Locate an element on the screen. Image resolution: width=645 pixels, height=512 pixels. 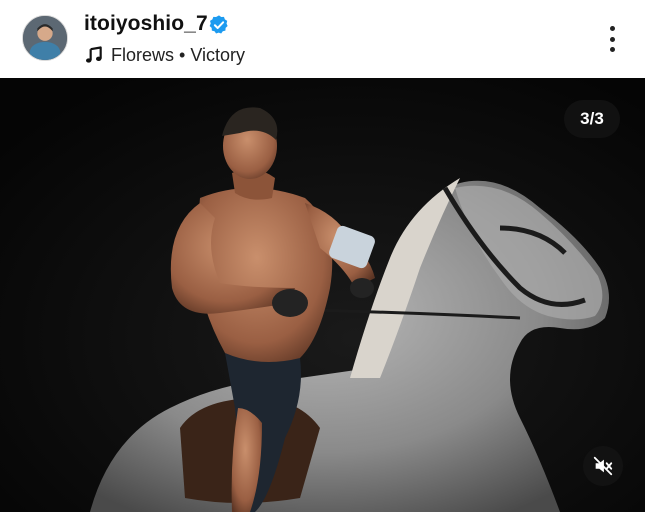
song-label: Florews • Victory is located at coordinates (178, 54).